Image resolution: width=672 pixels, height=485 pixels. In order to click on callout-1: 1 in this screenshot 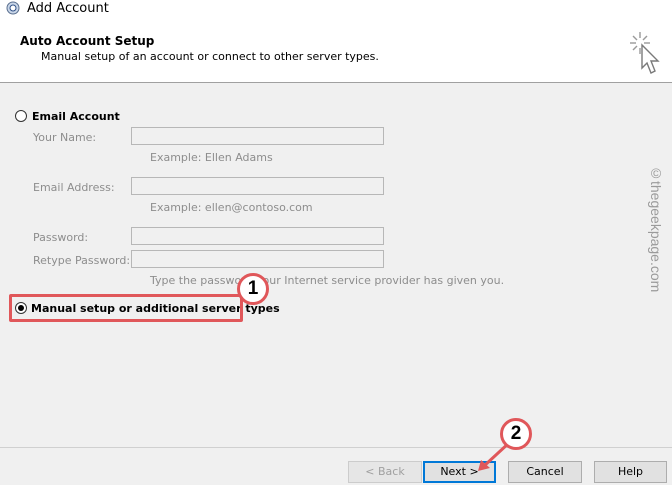, I will do `click(253, 289)`.